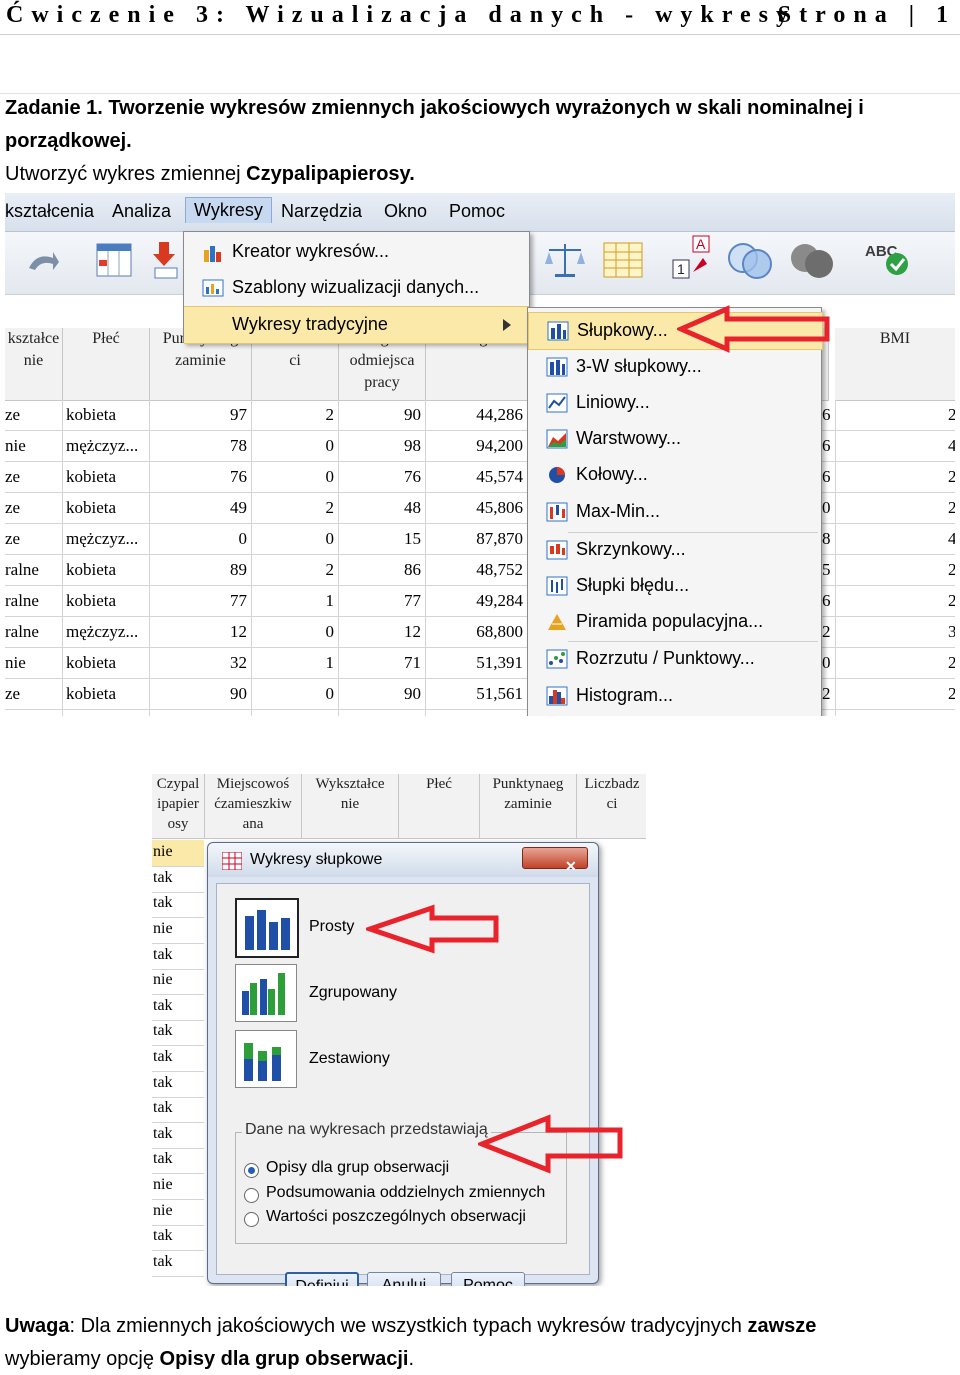  I want to click on simple-bar-option, so click(267, 928).